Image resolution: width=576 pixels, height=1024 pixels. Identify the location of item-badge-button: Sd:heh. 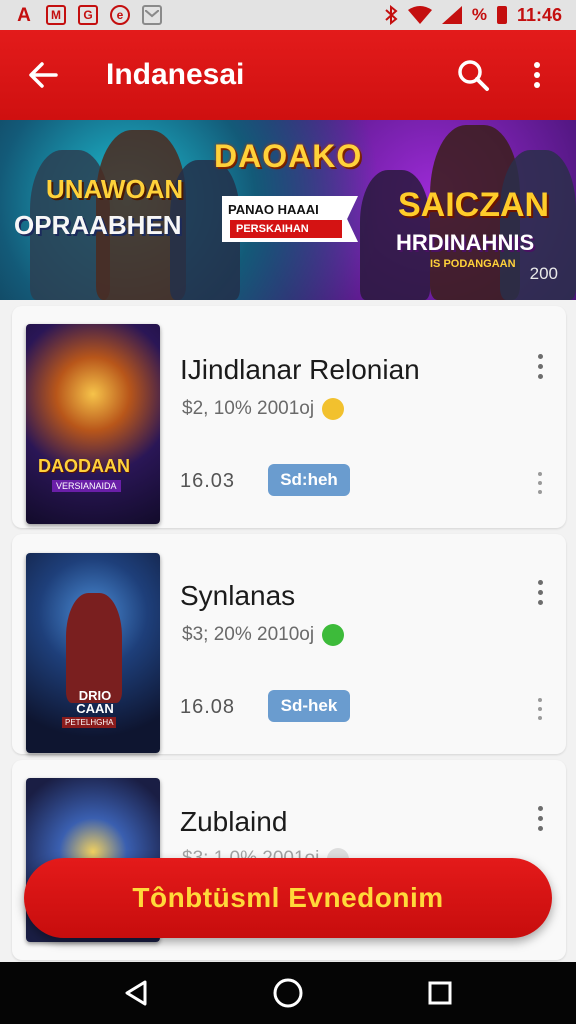
(309, 480).